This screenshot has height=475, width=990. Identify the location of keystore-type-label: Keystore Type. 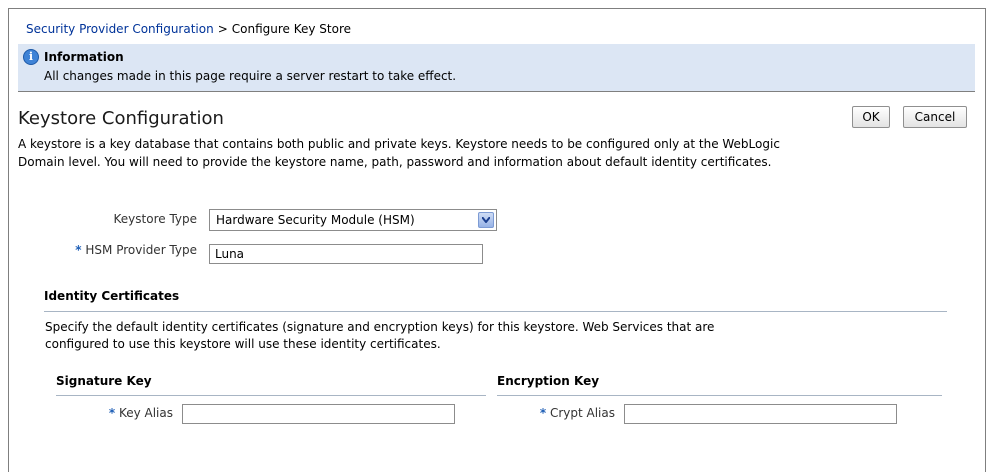
(155, 219).